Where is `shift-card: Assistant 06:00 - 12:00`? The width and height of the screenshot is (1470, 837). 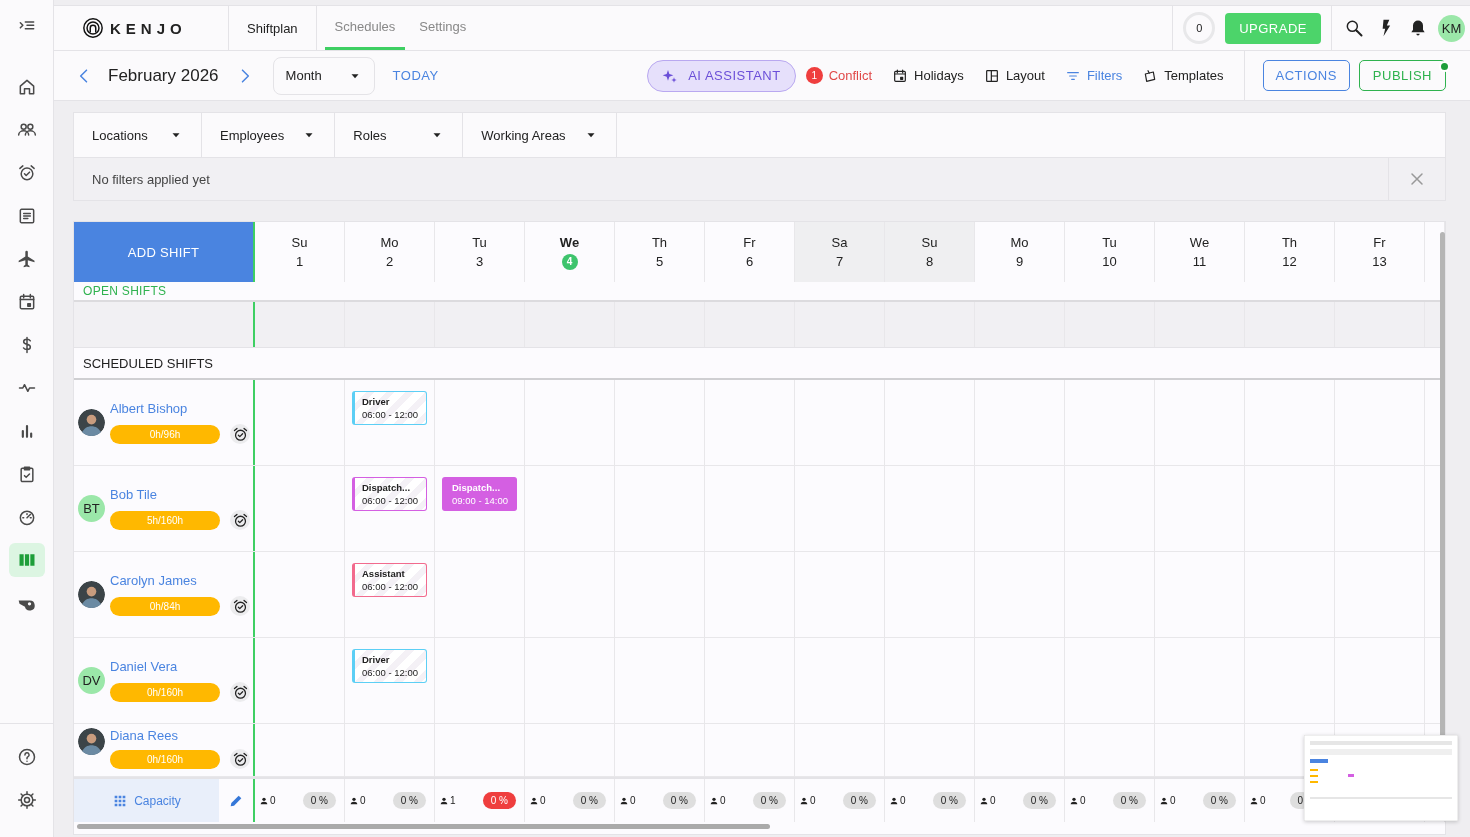
shift-card: Assistant 06:00 - 12:00 is located at coordinates (389, 580).